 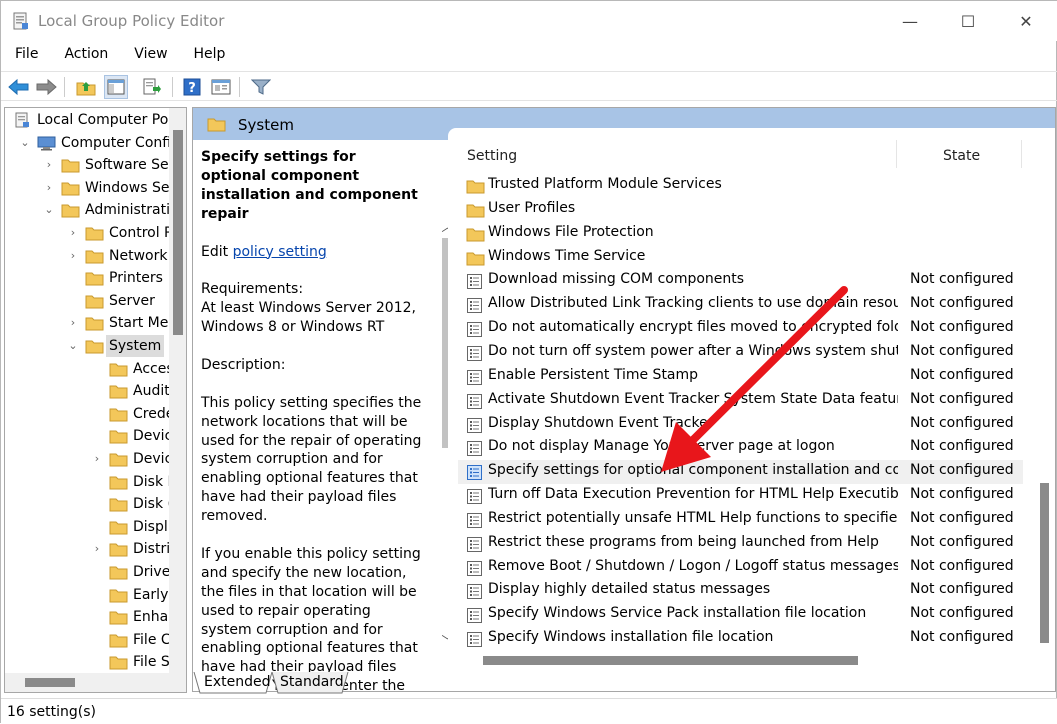 What do you see at coordinates (88, 572) in the screenshot?
I see `tree-node: Drive` at bounding box center [88, 572].